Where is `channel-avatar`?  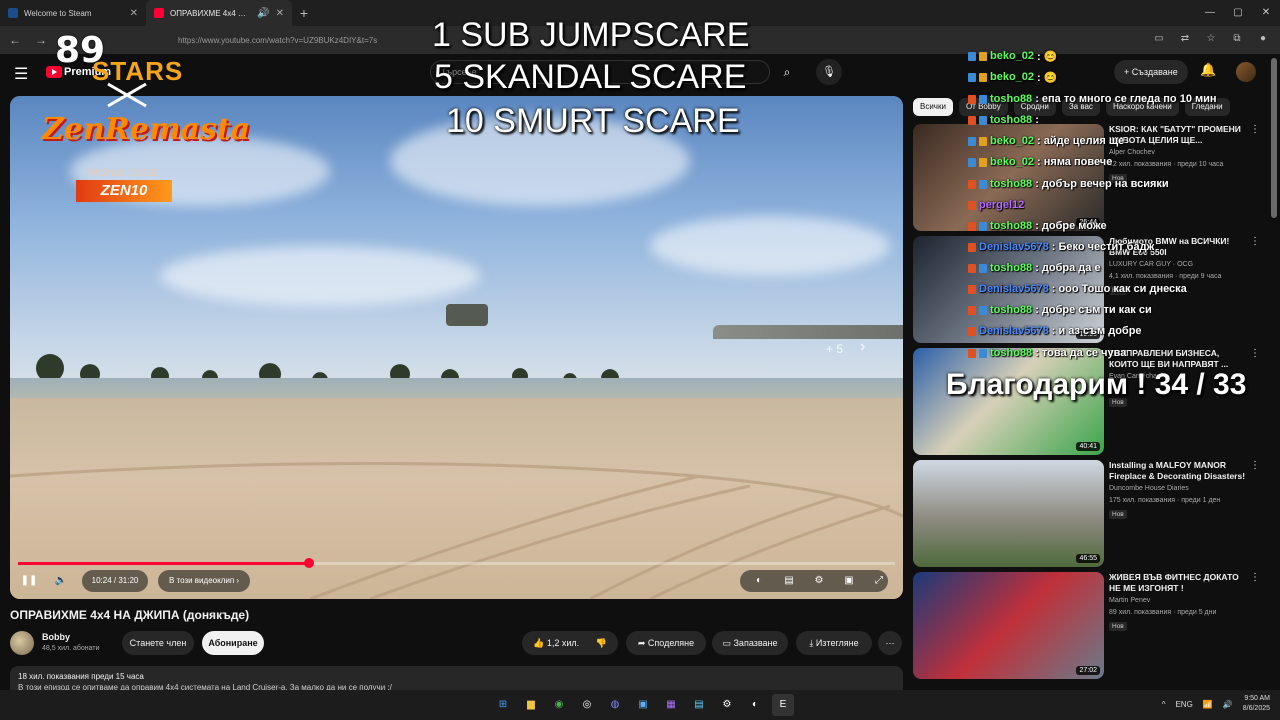
channel-avatar is located at coordinates (22, 643).